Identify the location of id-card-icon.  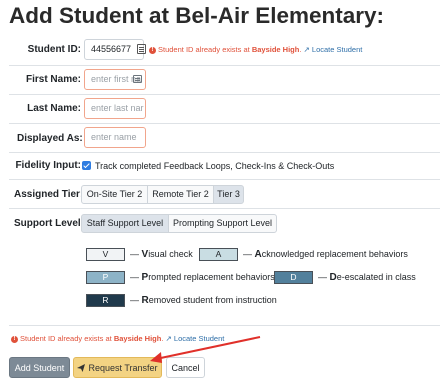
(141, 49).